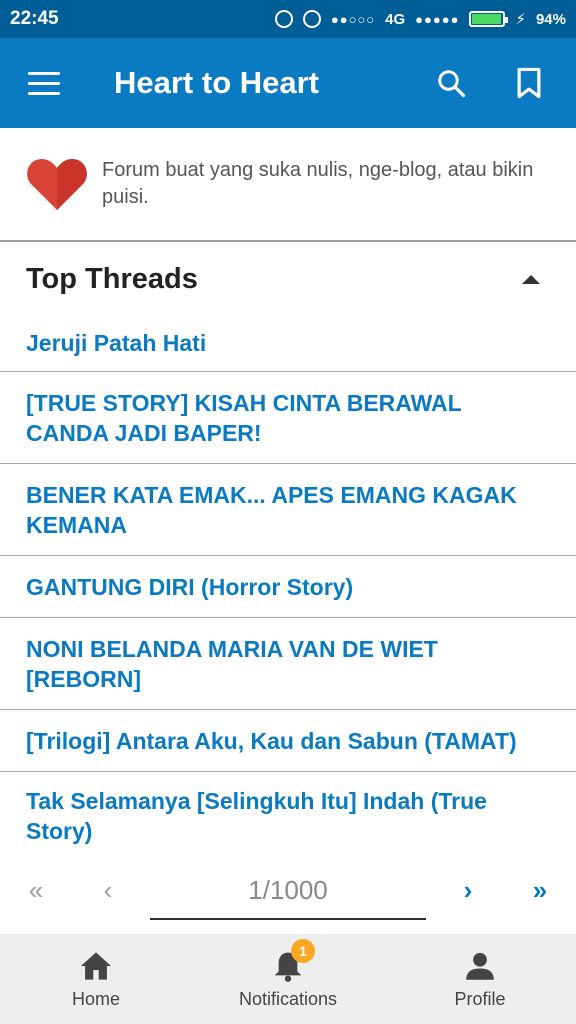 This screenshot has height=1024, width=576. I want to click on thread-item: Jeruji Patah Hati, so click(288, 343).